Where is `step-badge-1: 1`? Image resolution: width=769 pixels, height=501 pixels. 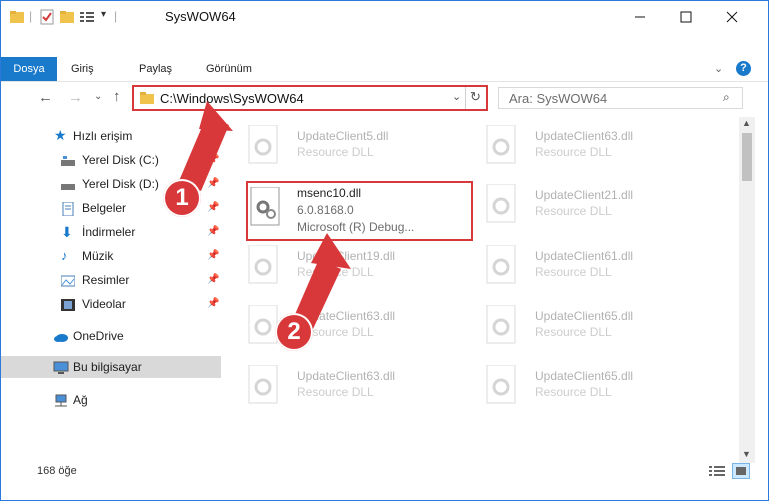
step-badge-1: 1 is located at coordinates (182, 198).